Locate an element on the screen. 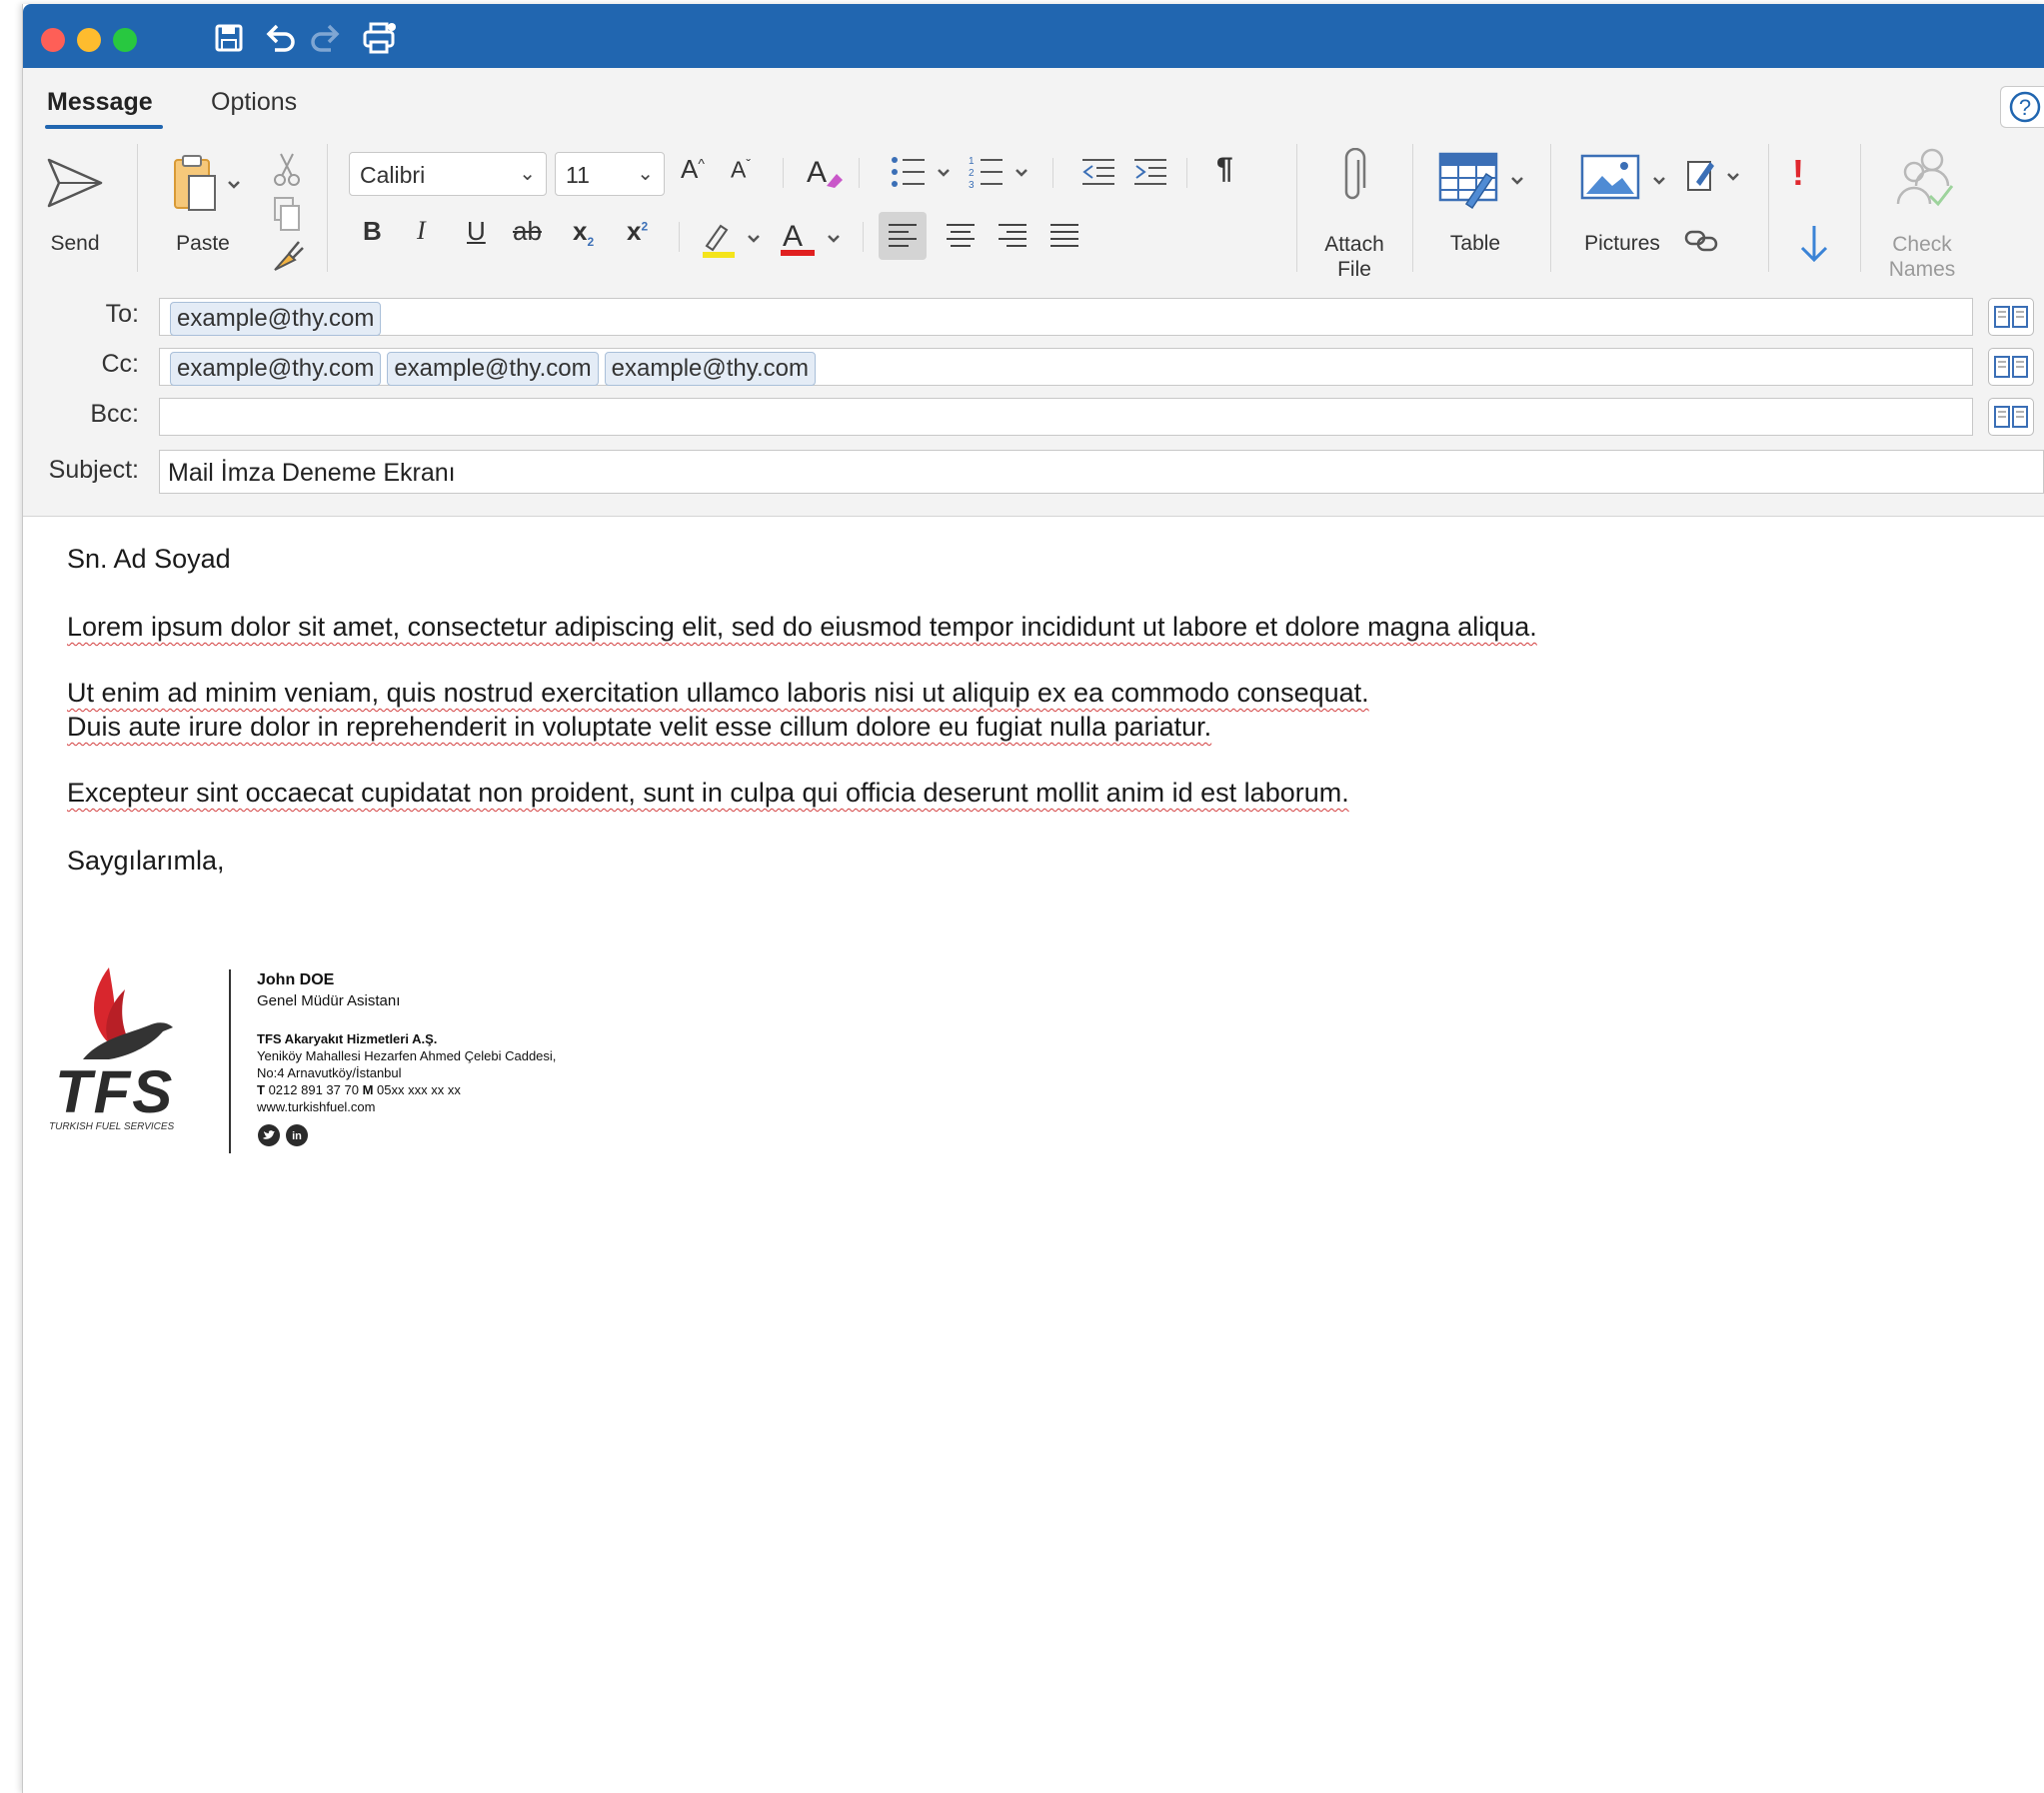 The height and width of the screenshot is (1793, 2044). to-label: To: is located at coordinates (122, 314).